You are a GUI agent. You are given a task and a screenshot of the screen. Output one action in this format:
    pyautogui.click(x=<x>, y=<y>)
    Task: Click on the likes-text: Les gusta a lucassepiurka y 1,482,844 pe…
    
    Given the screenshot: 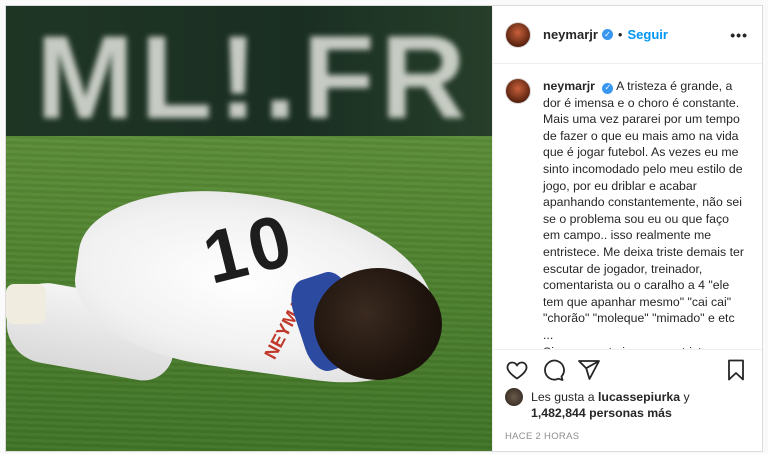 What is the action you would take?
    pyautogui.click(x=610, y=405)
    